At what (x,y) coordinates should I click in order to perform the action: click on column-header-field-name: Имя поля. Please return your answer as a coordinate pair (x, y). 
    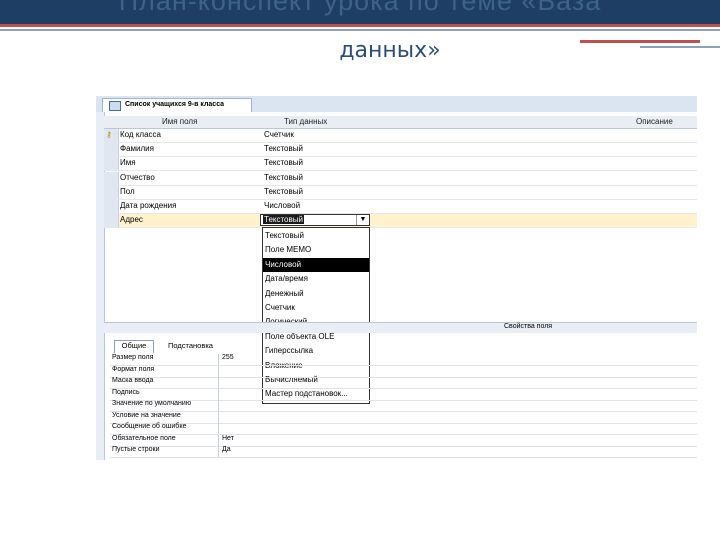
    Looking at the image, I should click on (179, 121).